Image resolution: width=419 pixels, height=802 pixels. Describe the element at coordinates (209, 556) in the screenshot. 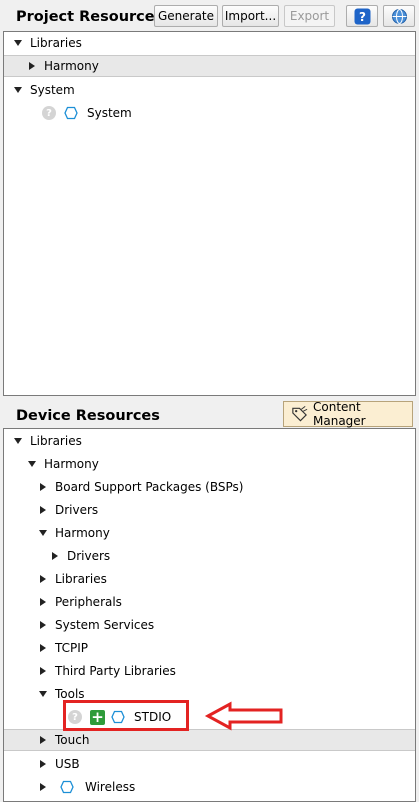

I see `tree-node-harmony-drivers: Drivers` at that location.